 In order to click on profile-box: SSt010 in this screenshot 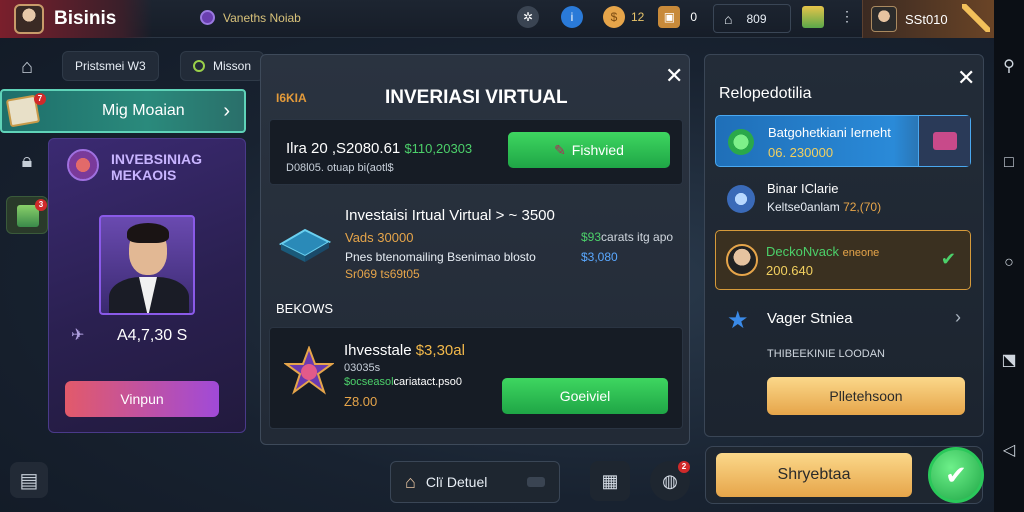, I will do `click(928, 19)`.